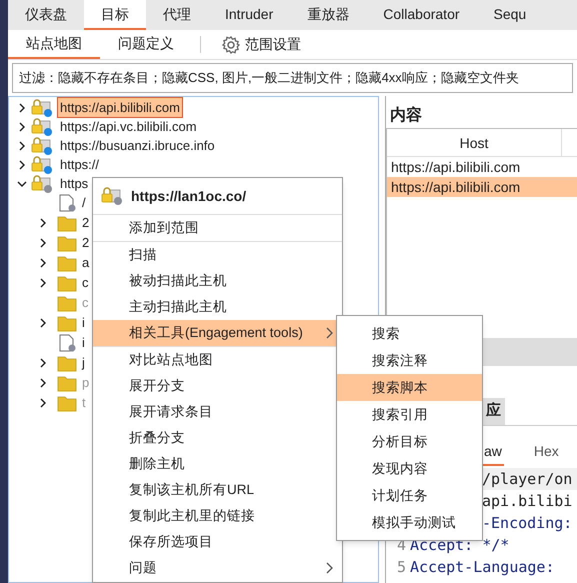  I want to click on code-line: Accept: */*, so click(460, 545).